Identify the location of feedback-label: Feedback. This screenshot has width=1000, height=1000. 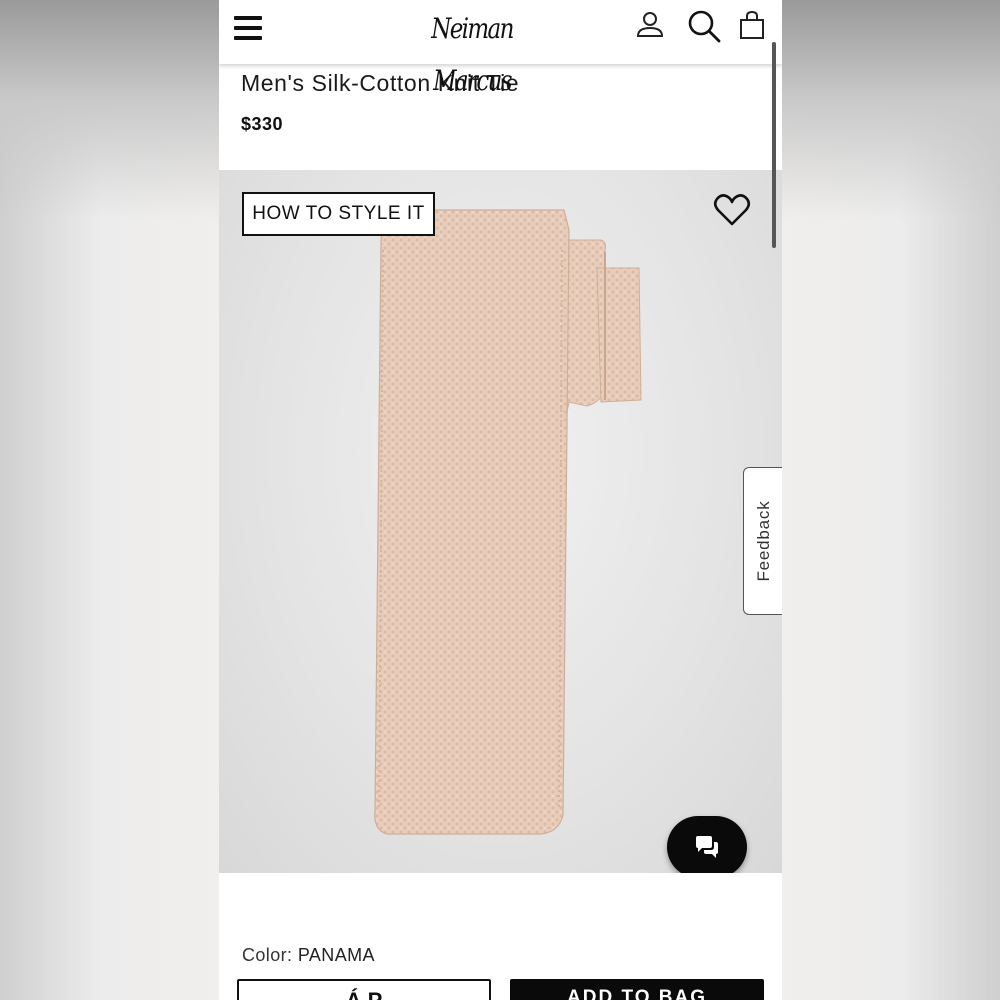
(763, 541).